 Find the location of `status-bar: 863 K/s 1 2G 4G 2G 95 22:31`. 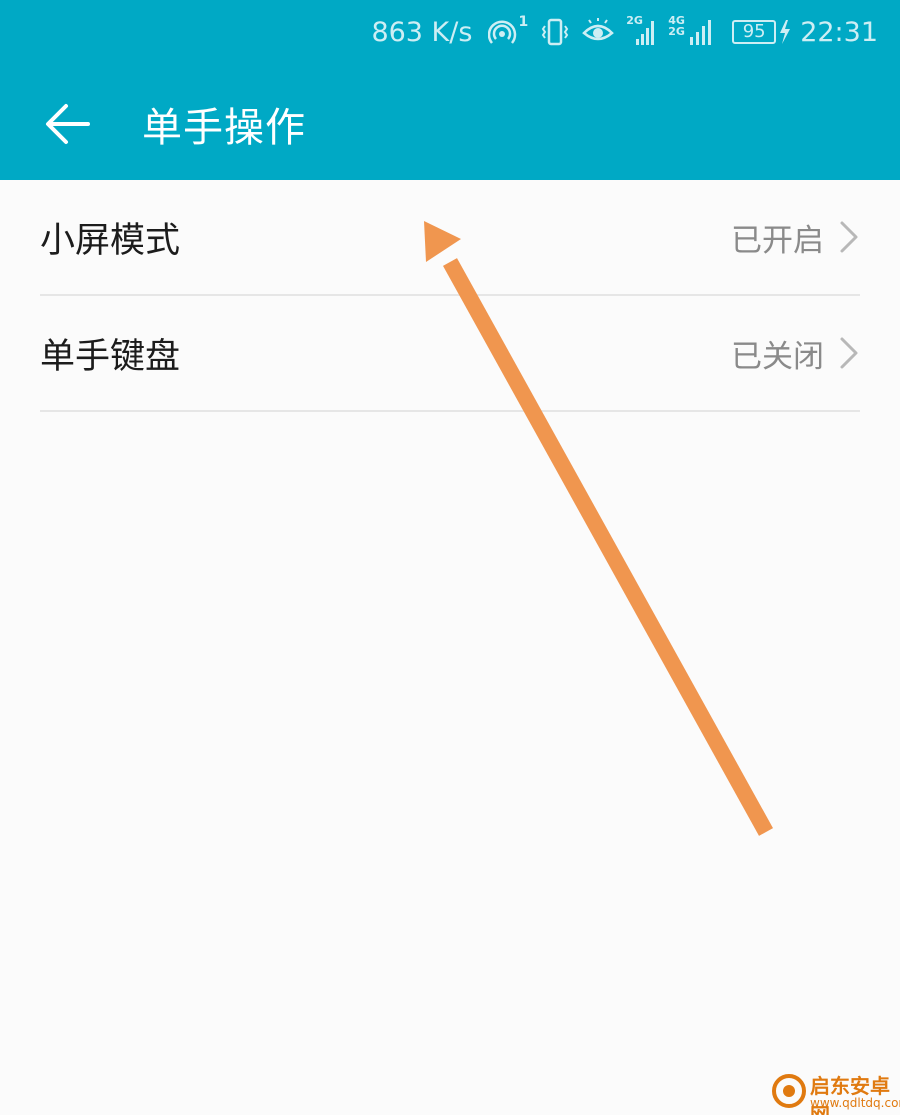

status-bar: 863 K/s 1 2G 4G 2G 95 22:31 is located at coordinates (450, 32).